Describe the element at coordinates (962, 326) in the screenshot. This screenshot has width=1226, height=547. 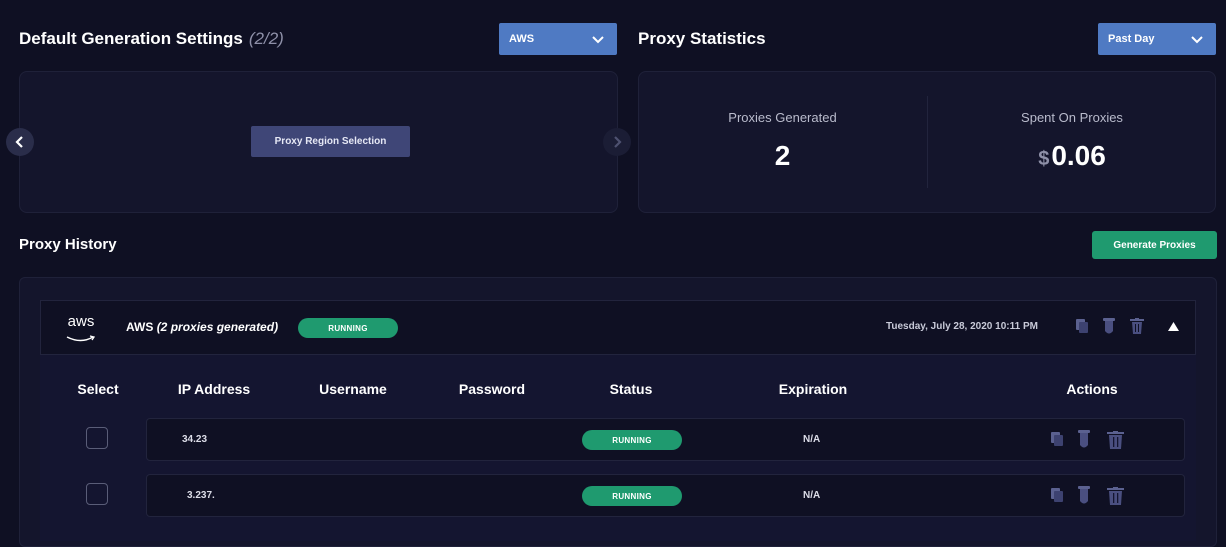
I see `group-timestamp: Tuesday, July 28, 2020 10:11 PM` at that location.